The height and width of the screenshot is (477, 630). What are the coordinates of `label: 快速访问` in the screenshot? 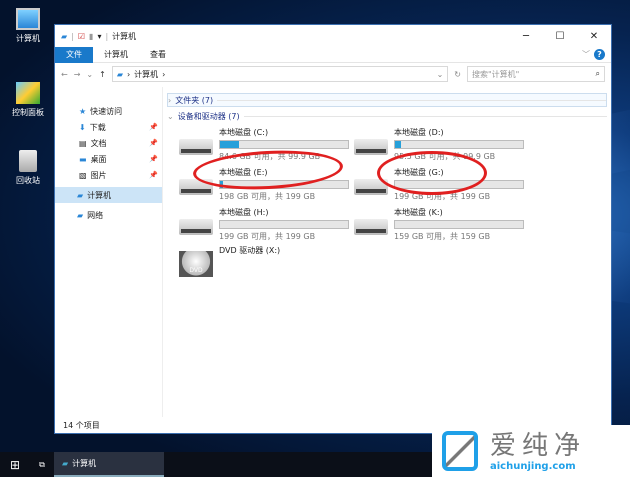 It's located at (106, 111).